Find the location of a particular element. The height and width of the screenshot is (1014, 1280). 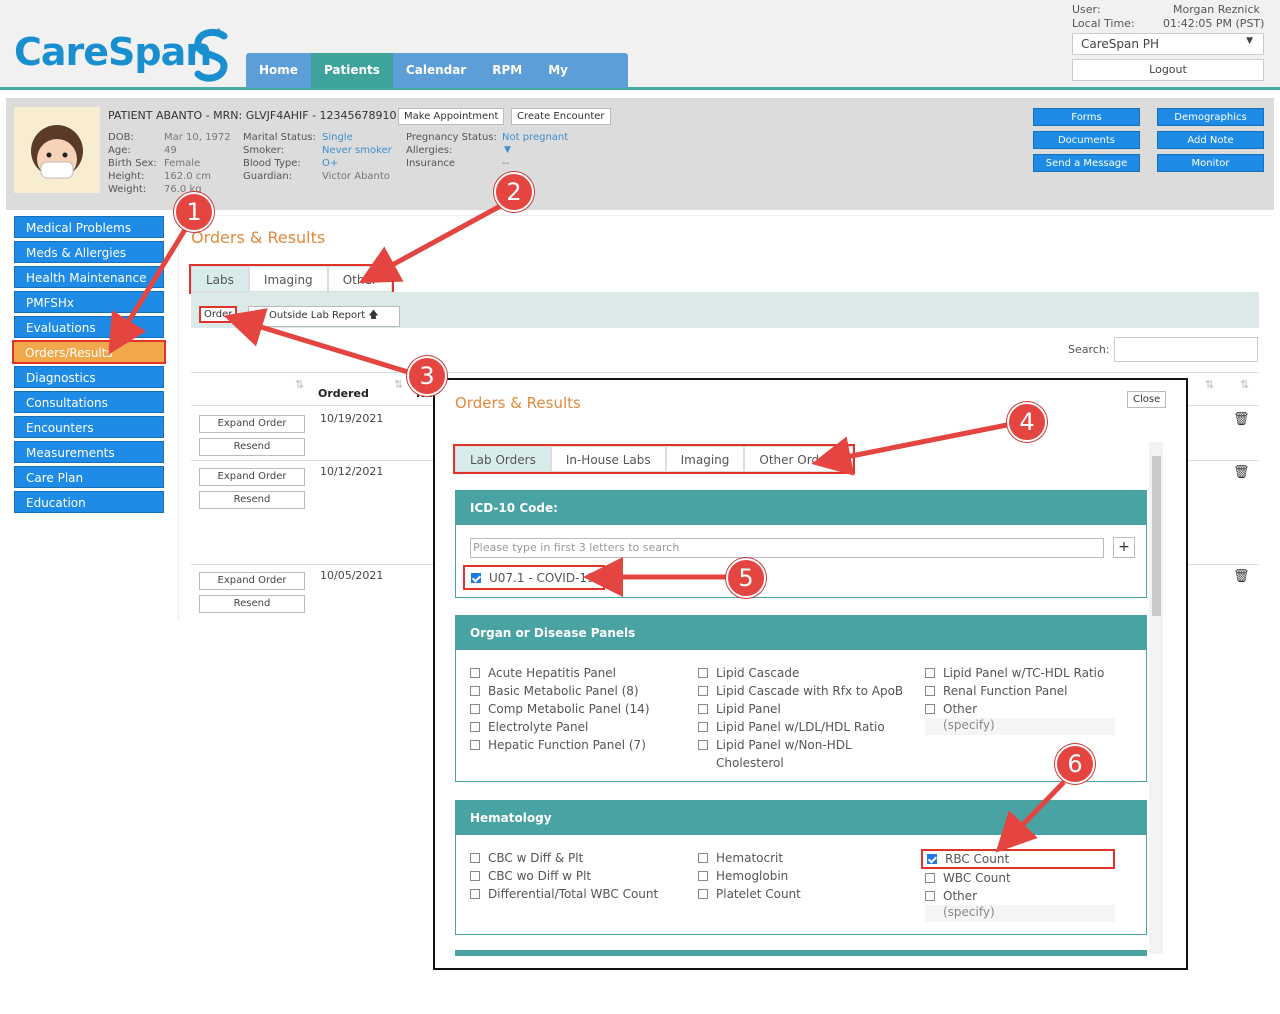

outside-lab-report-button: Outside Lab Report 🡅 is located at coordinates (324, 316).